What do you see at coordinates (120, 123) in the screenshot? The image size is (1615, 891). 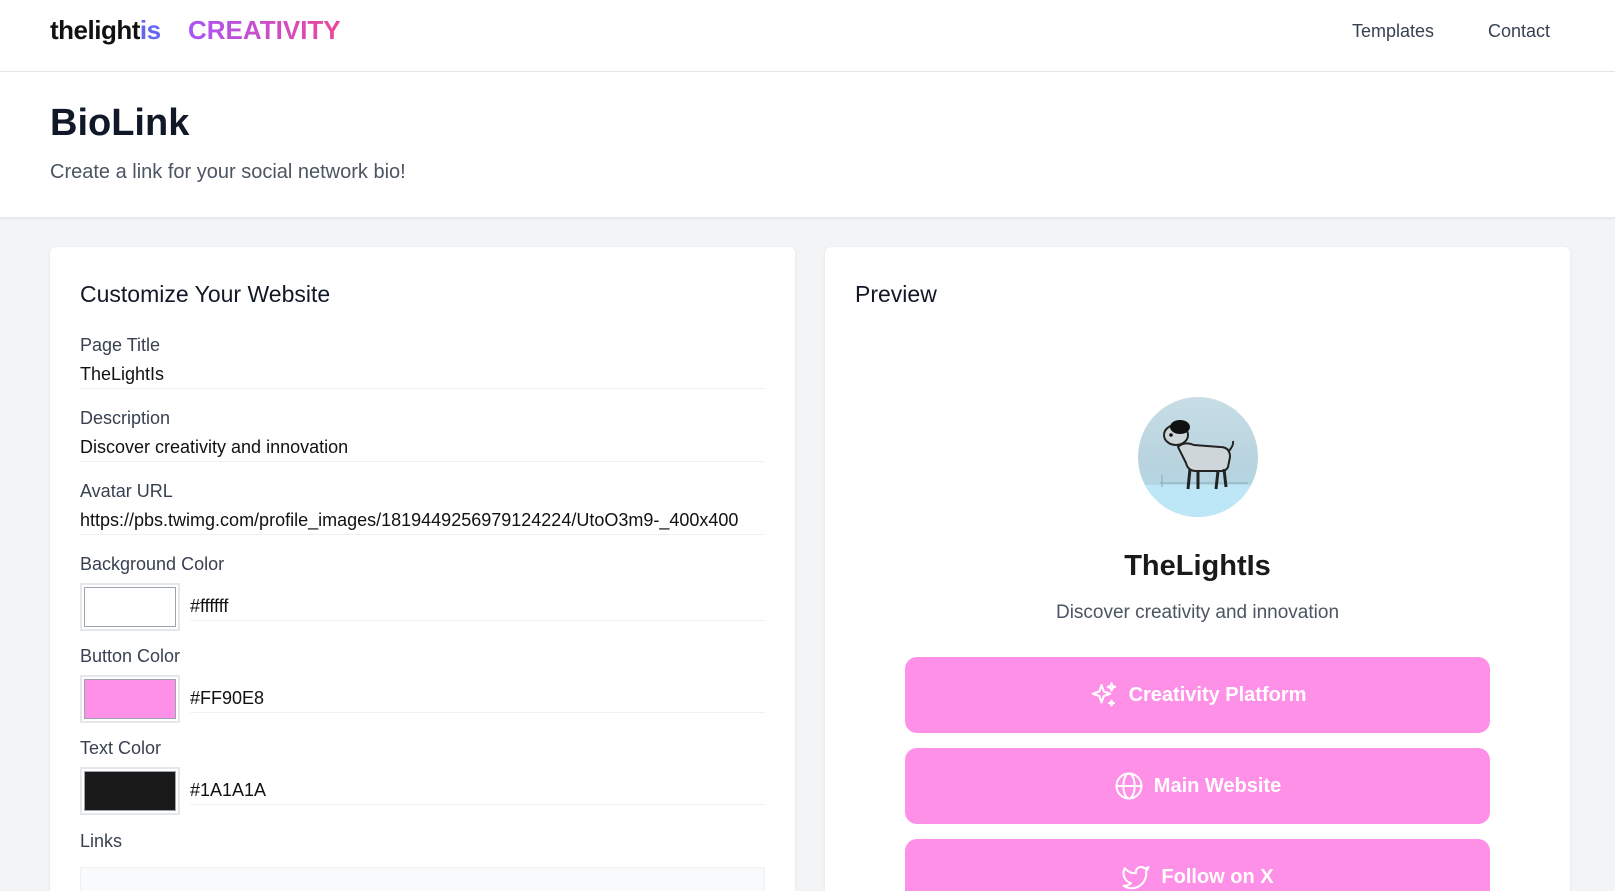 I see `page-title: BioLink` at bounding box center [120, 123].